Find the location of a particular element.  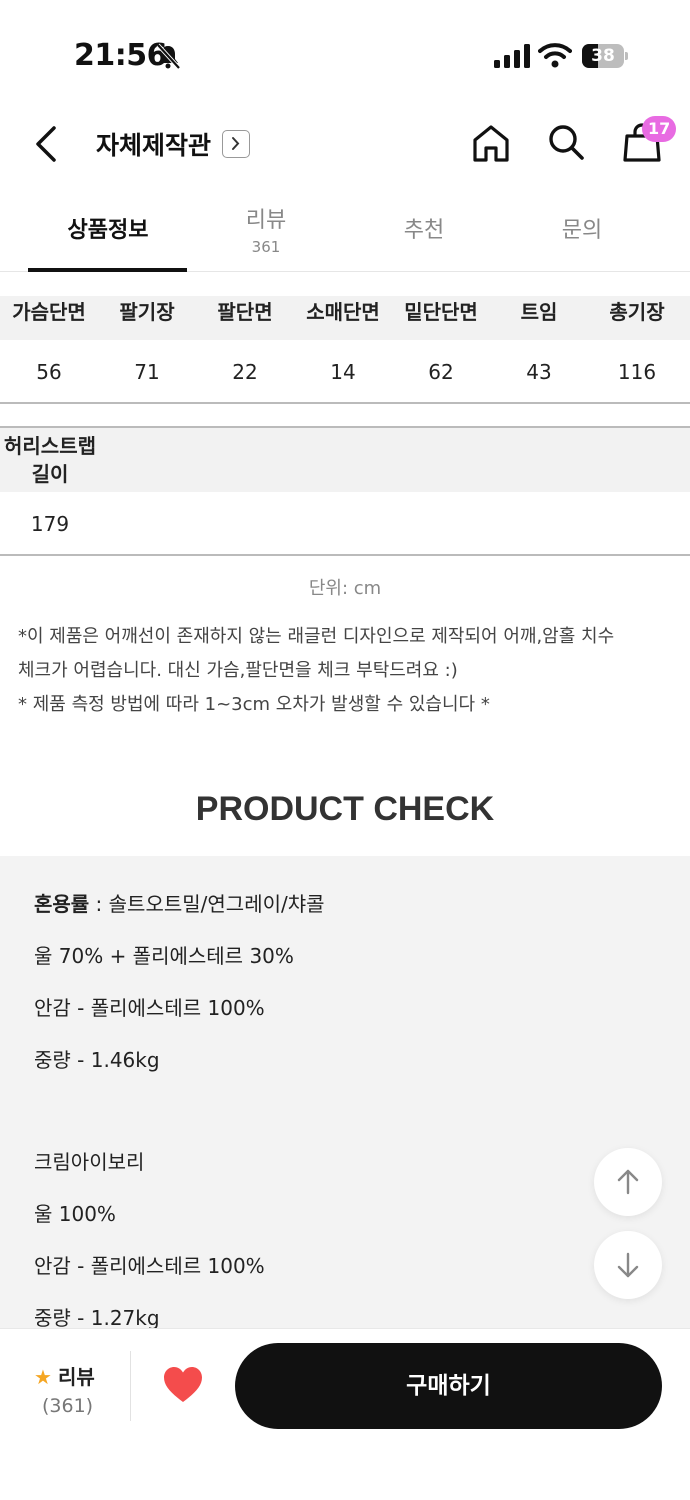

back-button is located at coordinates (48, 144).